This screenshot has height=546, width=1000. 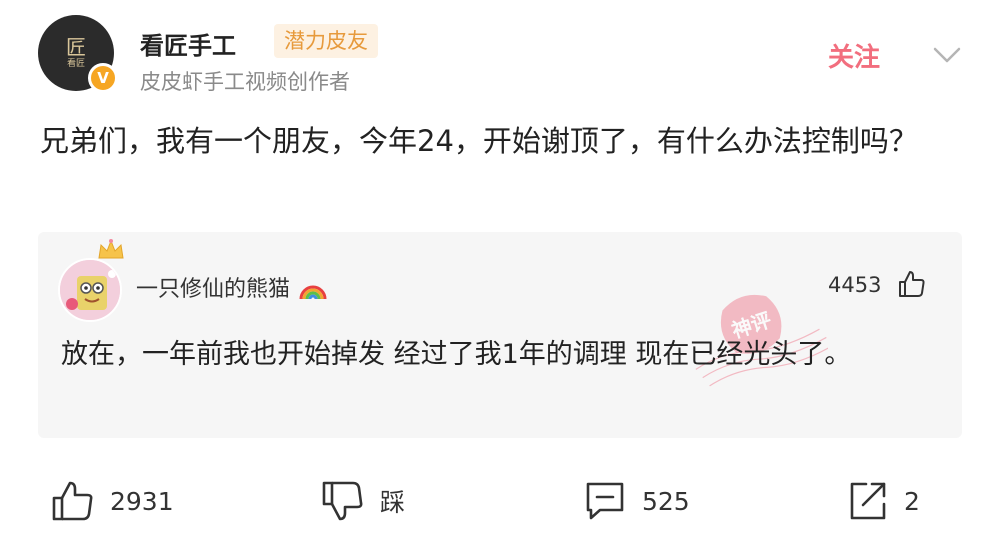 What do you see at coordinates (313, 292) in the screenshot?
I see `rainbow-icon` at bounding box center [313, 292].